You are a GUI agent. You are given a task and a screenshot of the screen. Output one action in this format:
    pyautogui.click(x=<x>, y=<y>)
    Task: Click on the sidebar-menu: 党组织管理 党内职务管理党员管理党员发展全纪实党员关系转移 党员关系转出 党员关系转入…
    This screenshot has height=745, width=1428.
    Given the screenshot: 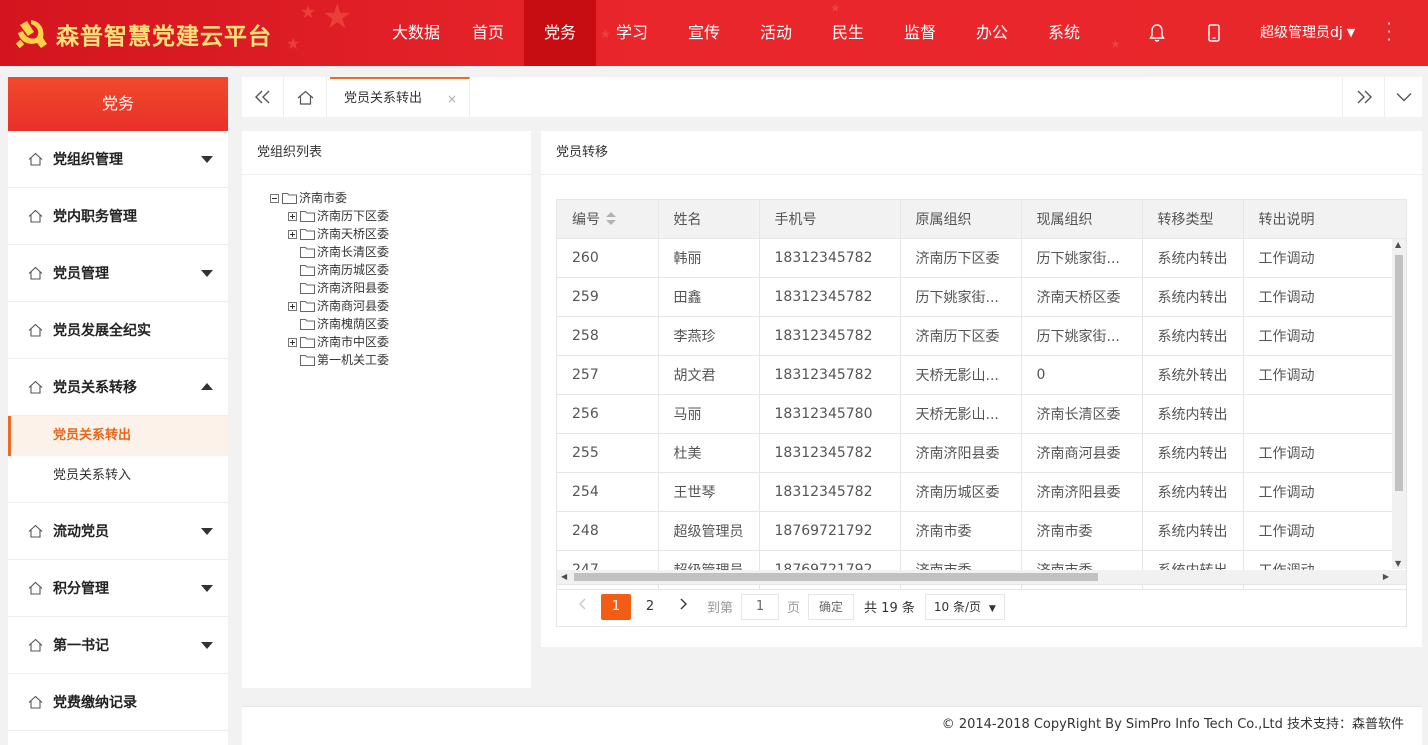 What is the action you would take?
    pyautogui.click(x=118, y=431)
    